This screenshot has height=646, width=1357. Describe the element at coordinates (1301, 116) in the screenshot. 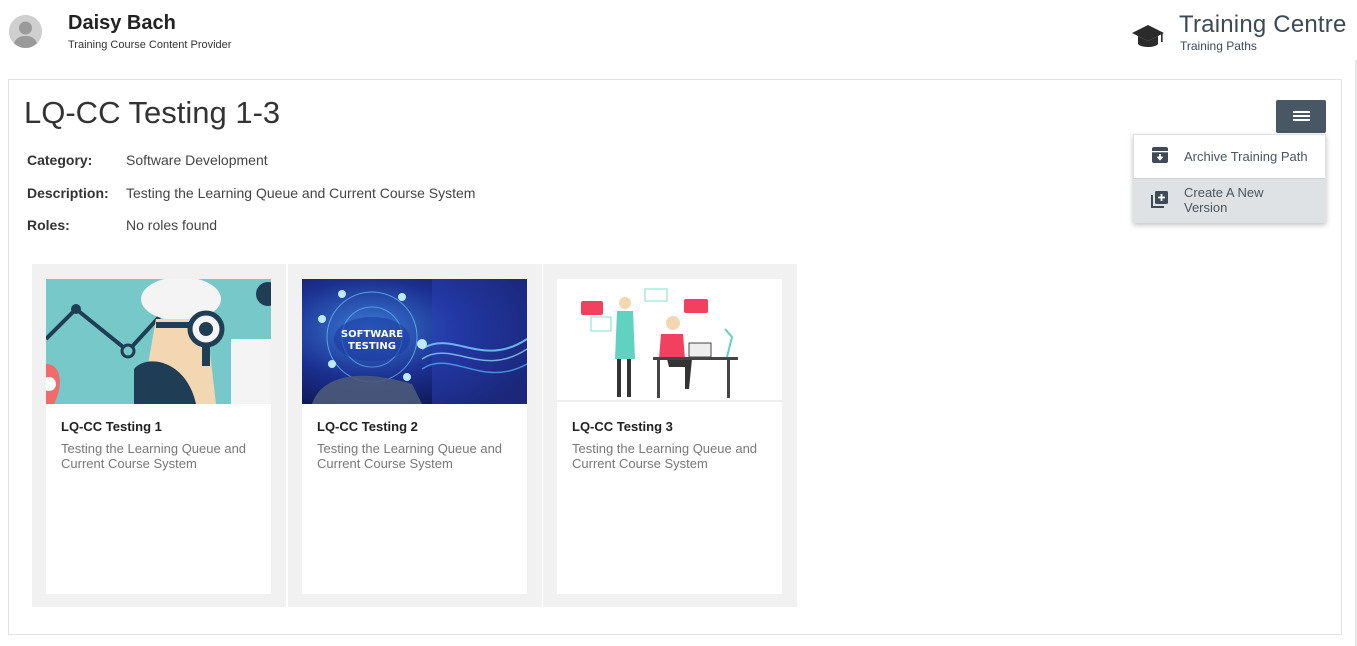

I see `hamburger-menu-button` at that location.